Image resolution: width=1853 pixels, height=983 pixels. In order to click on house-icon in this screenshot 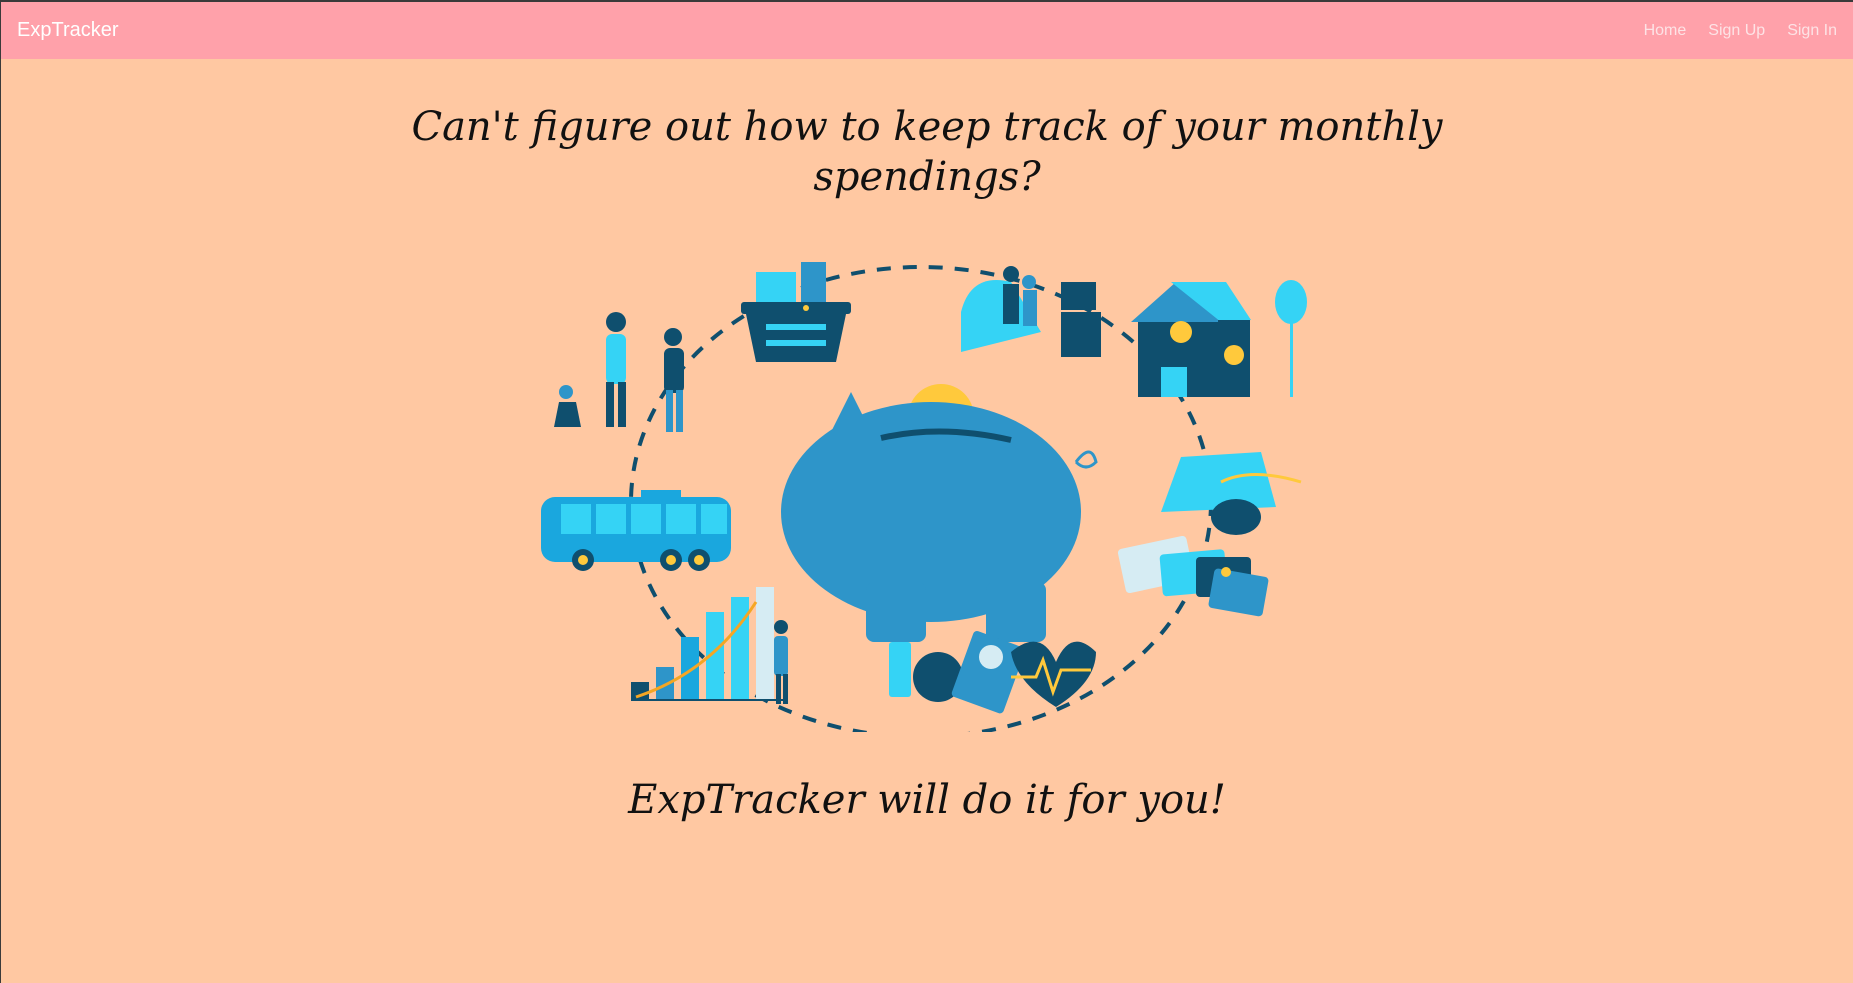, I will do `click(1219, 338)`.